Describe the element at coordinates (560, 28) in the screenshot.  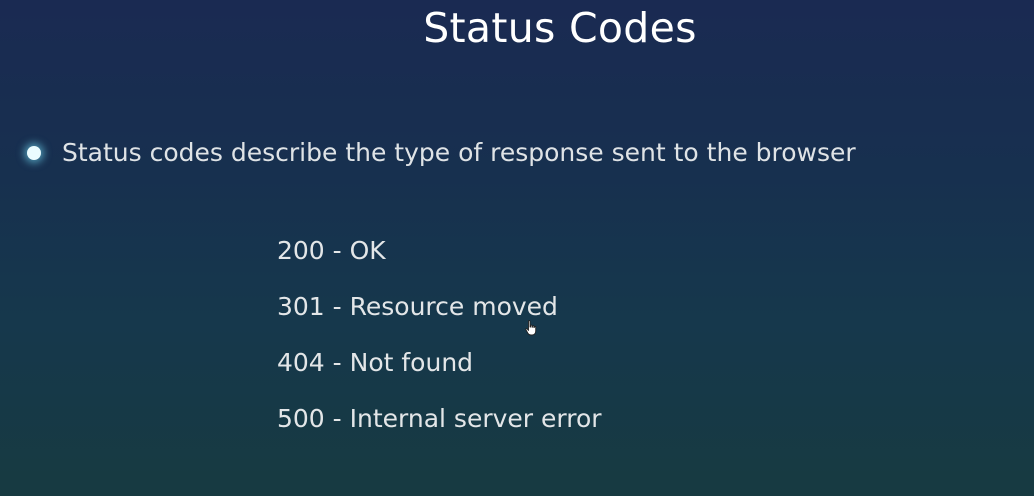
I see `slide-title: Status Codes` at that location.